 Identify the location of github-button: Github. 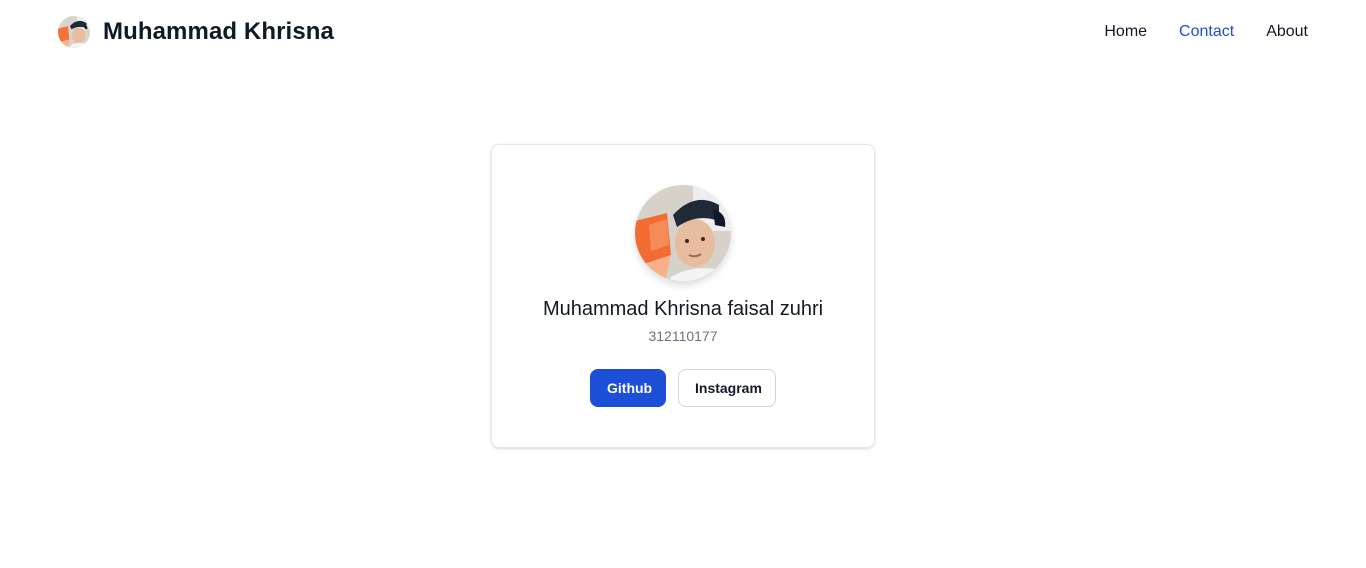
(628, 388).